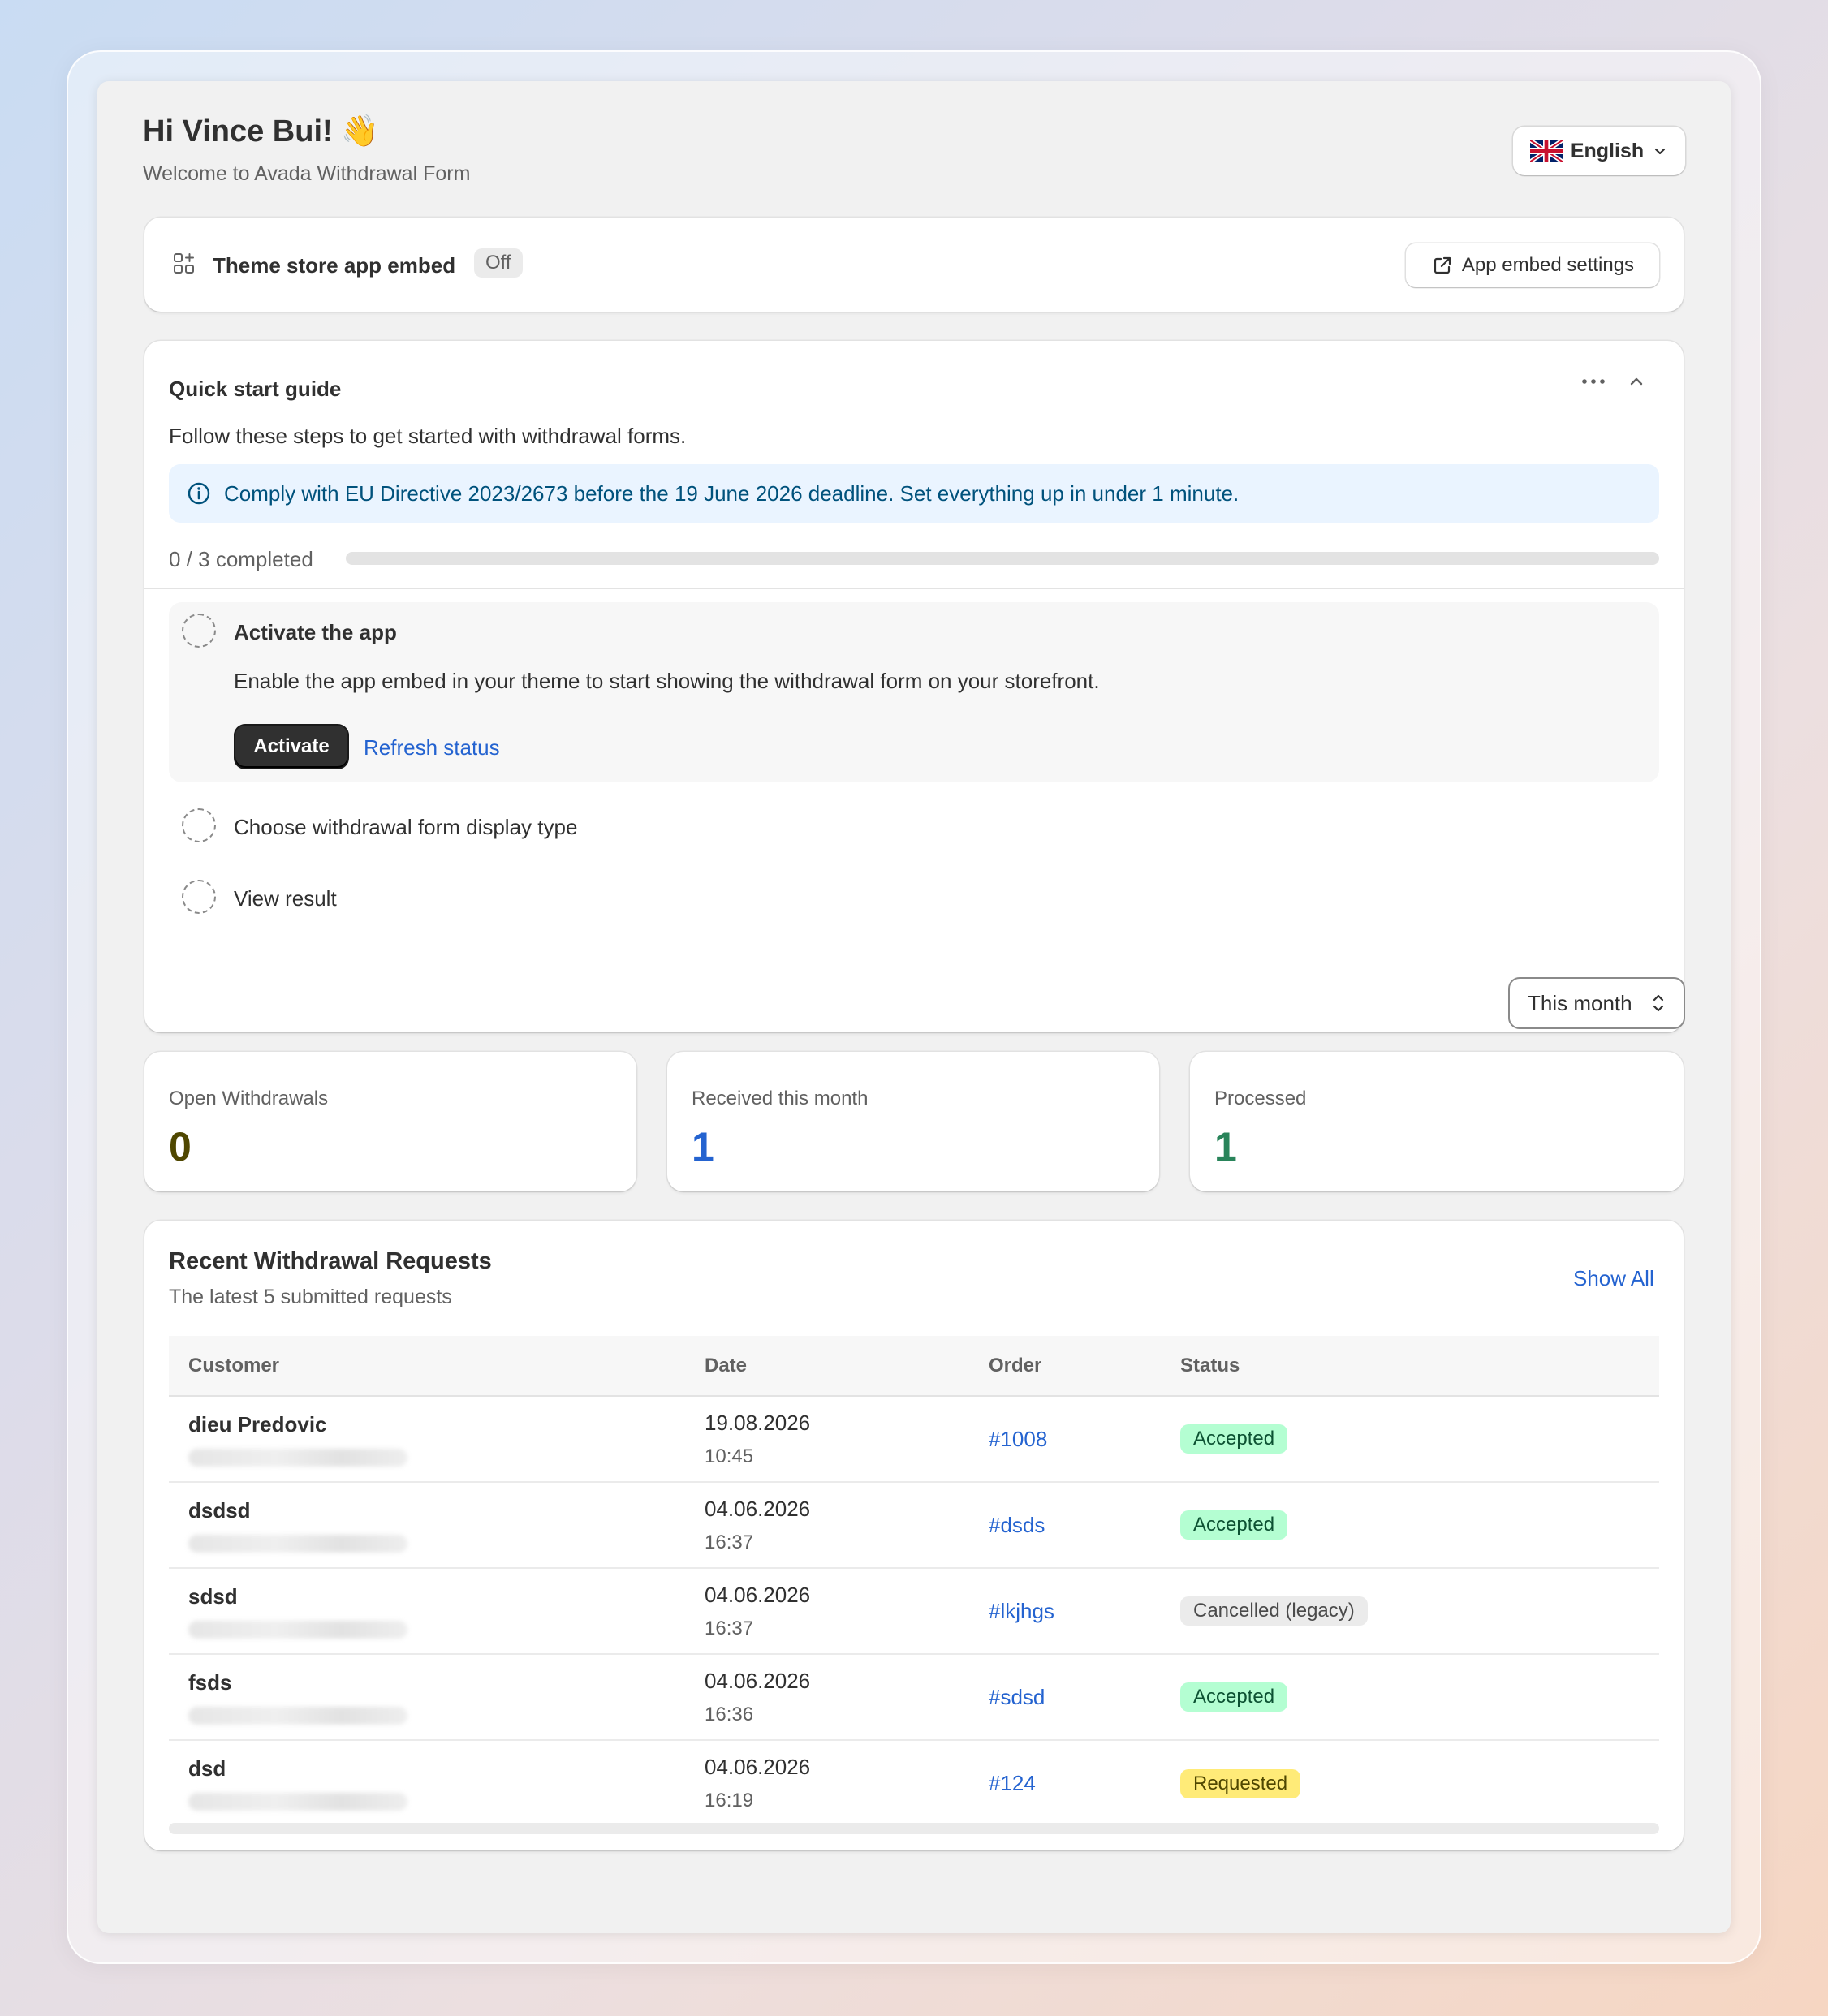  I want to click on customer-name: fsds, so click(210, 1682).